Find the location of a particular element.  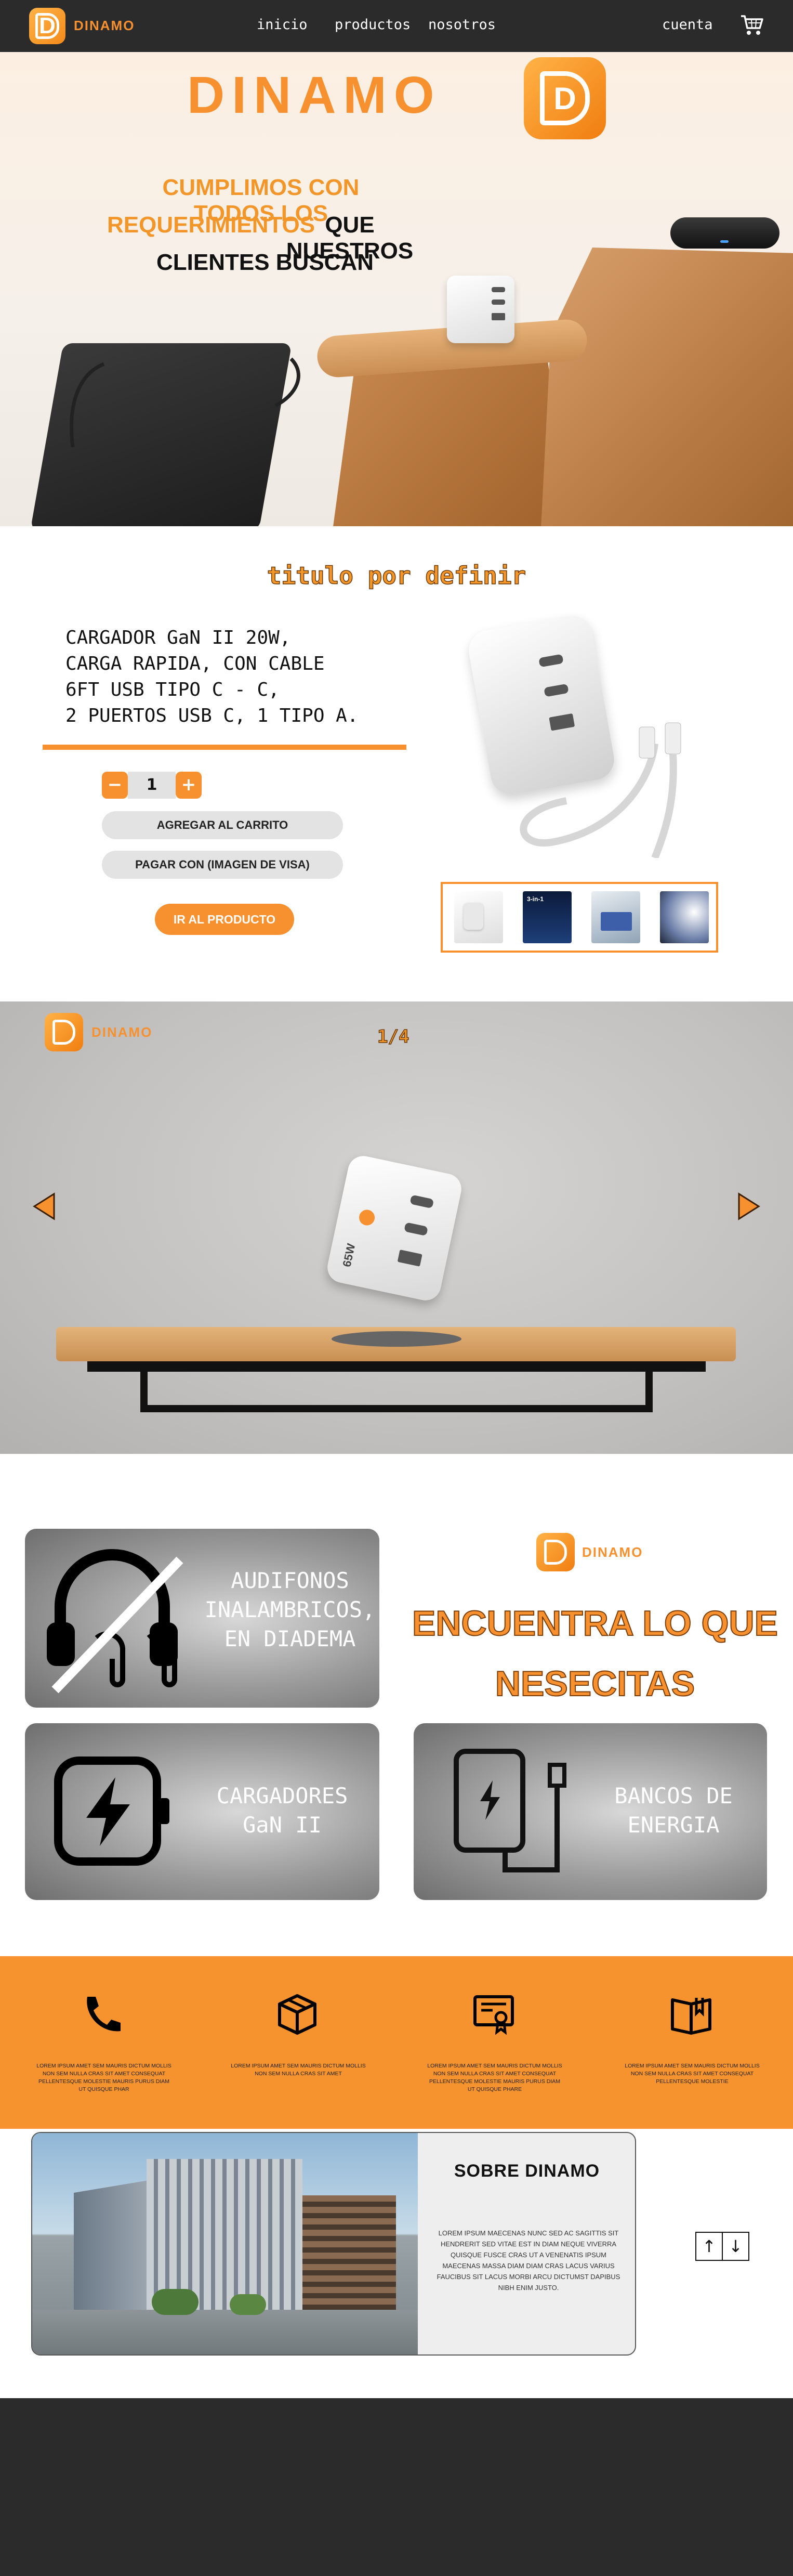

description-line: 2 PUERTOS USB C, 1 TIPO A. is located at coordinates (212, 715).